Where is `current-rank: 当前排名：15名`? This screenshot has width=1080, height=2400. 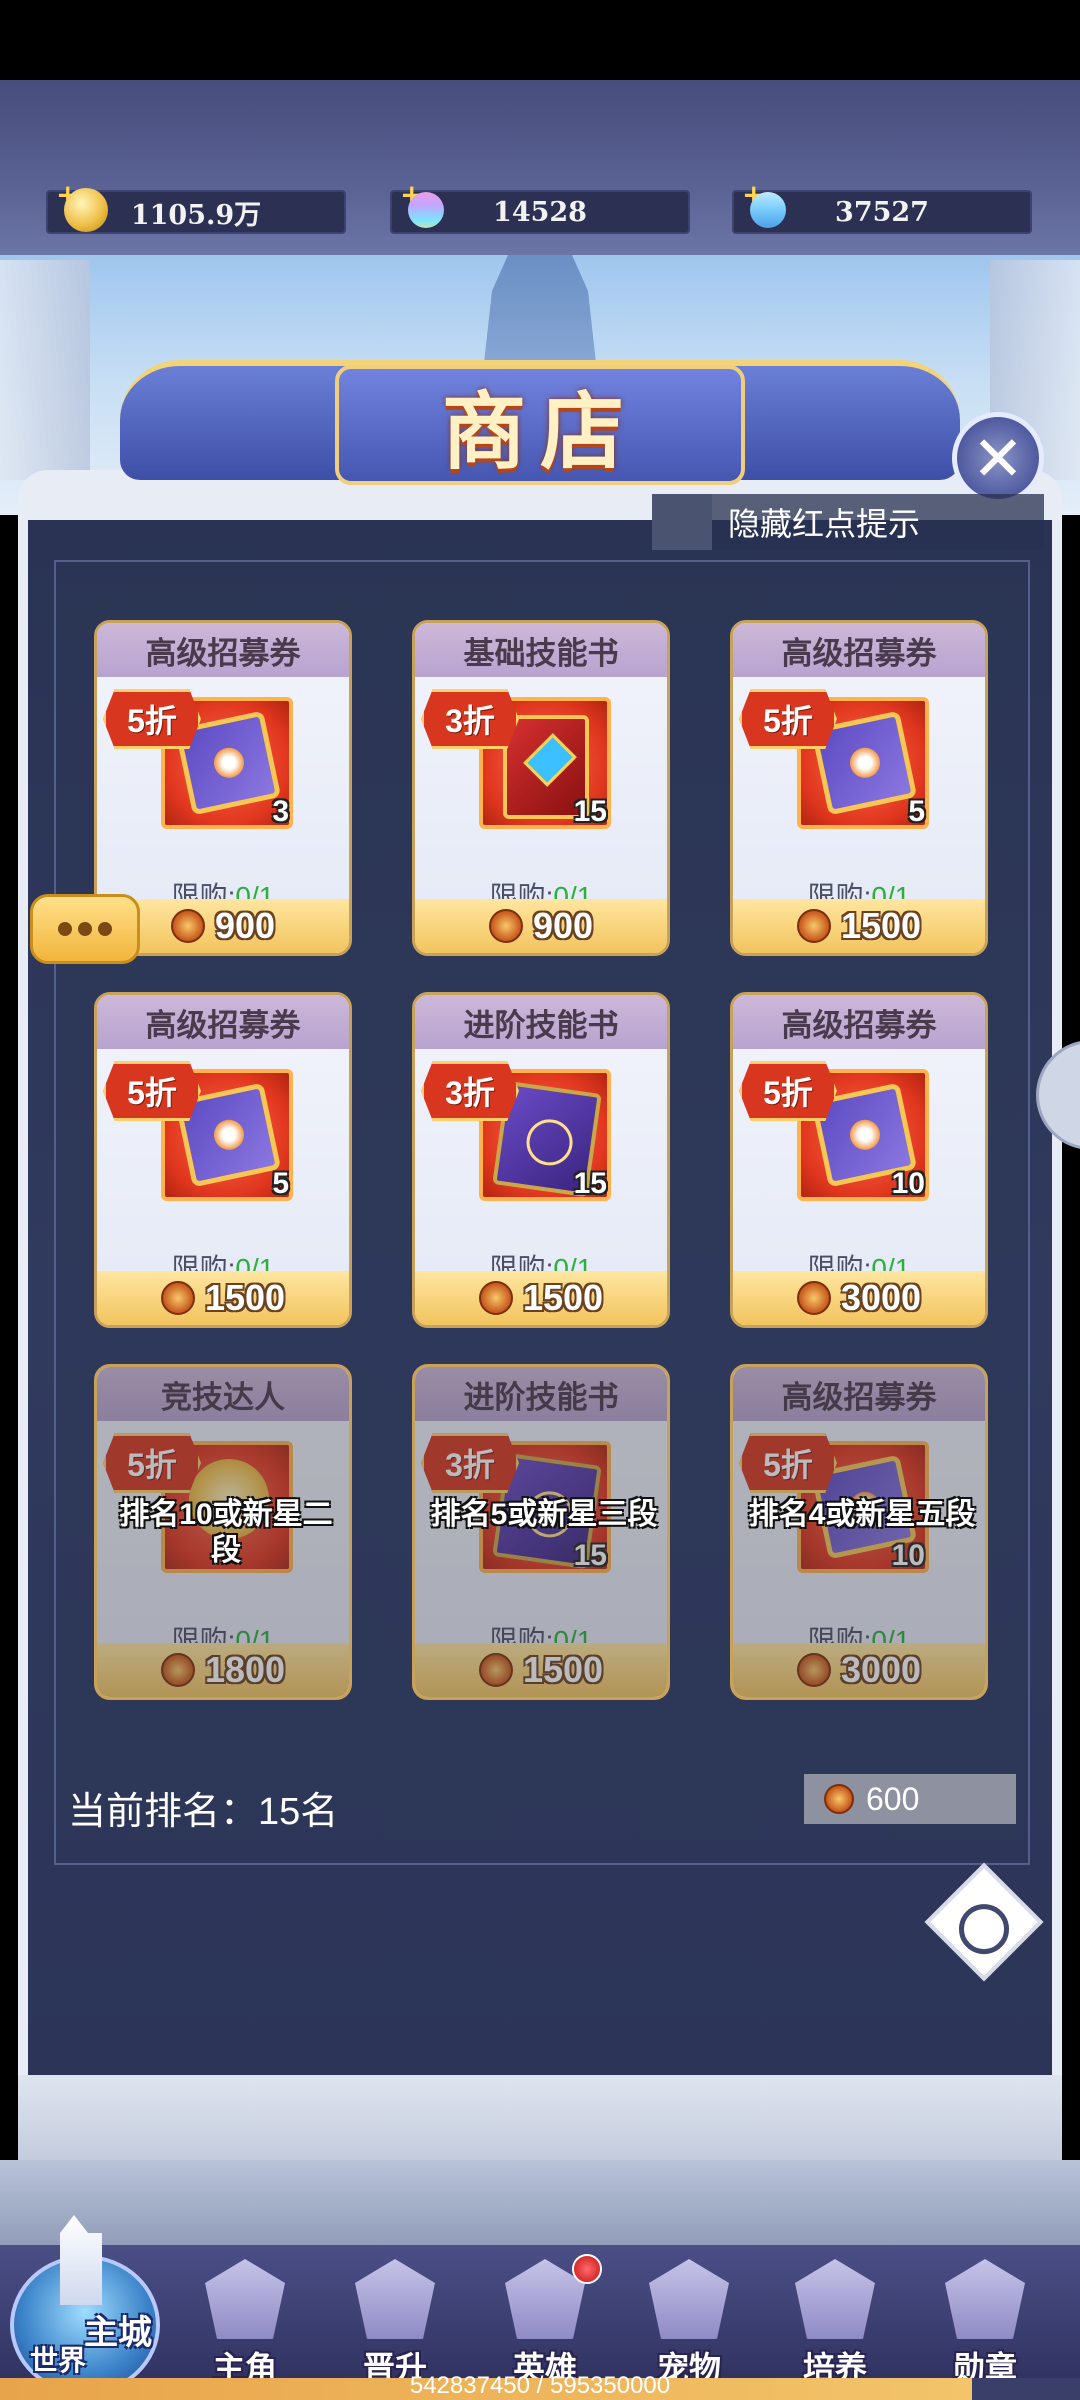 current-rank: 当前排名：15名 is located at coordinates (203, 1812).